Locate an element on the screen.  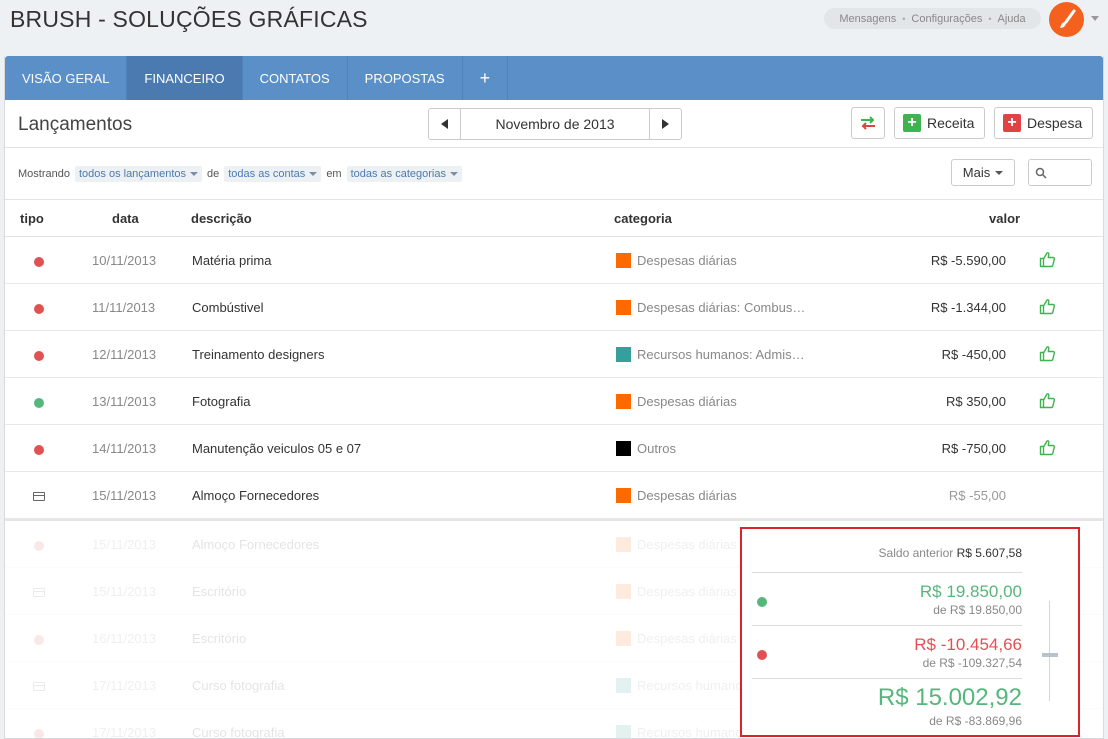
arrow-left-icon is located at coordinates (444, 124).